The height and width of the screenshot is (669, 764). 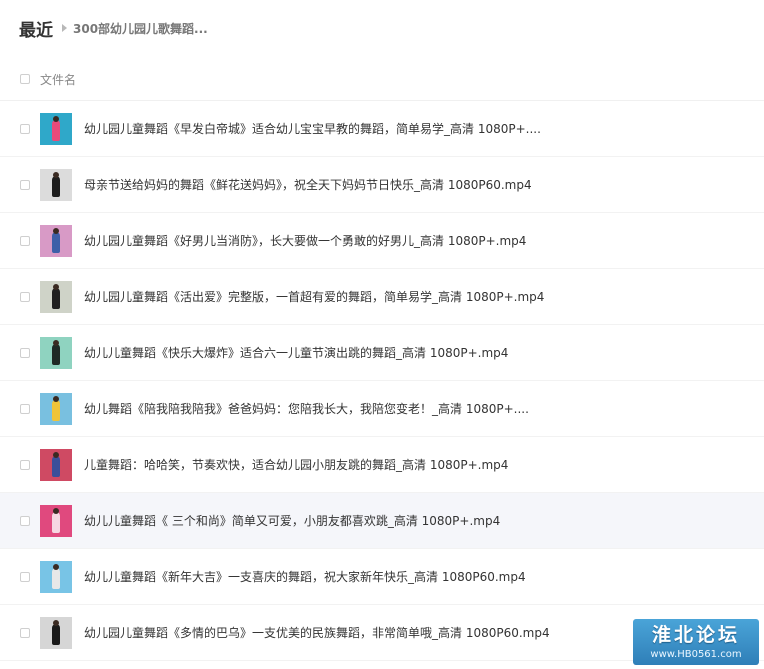 I want to click on breadcrumb-root-recent: 最近, so click(x=36, y=28).